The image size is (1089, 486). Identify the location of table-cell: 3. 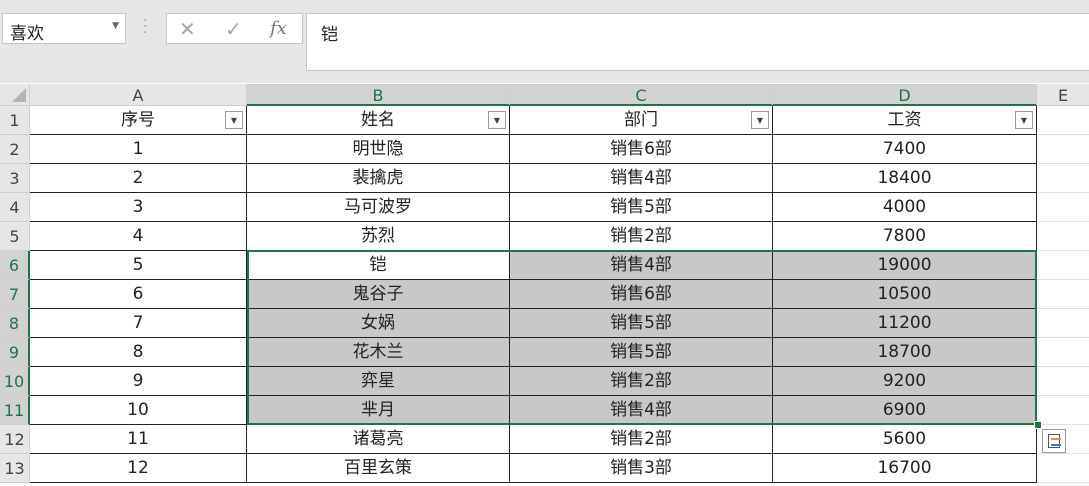
(138, 207).